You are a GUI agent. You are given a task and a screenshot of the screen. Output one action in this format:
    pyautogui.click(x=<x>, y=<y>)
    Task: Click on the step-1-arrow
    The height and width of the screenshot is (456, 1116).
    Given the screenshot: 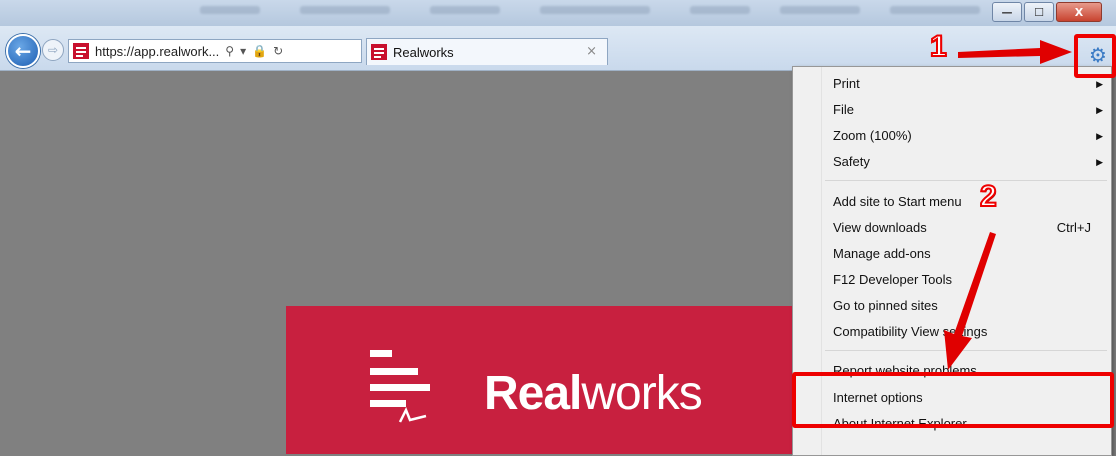 What is the action you would take?
    pyautogui.click(x=1015, y=52)
    